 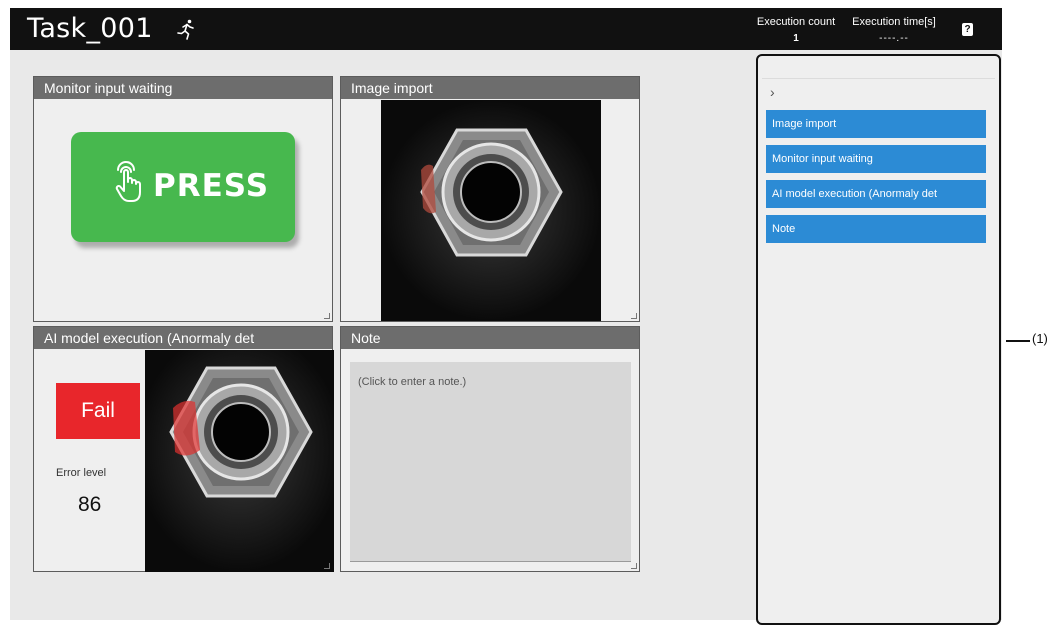 I want to click on execution-time-value: ----.--, so click(x=894, y=38).